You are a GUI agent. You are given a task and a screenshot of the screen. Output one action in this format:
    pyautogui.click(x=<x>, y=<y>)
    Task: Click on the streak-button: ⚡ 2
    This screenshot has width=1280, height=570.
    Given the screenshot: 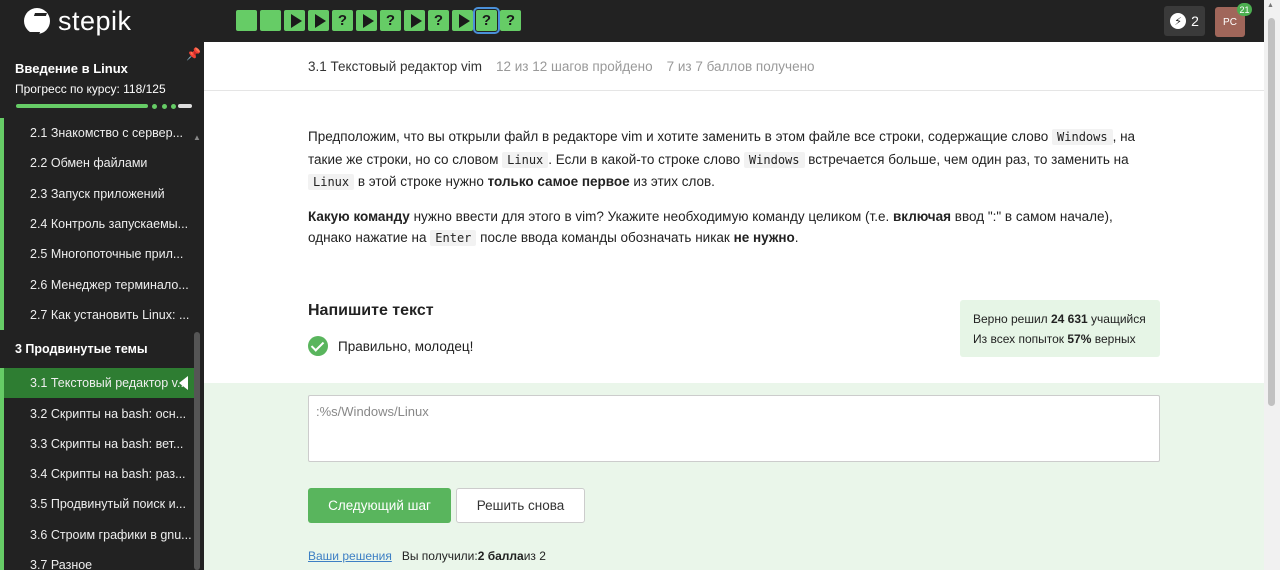 What is the action you would take?
    pyautogui.click(x=1184, y=21)
    